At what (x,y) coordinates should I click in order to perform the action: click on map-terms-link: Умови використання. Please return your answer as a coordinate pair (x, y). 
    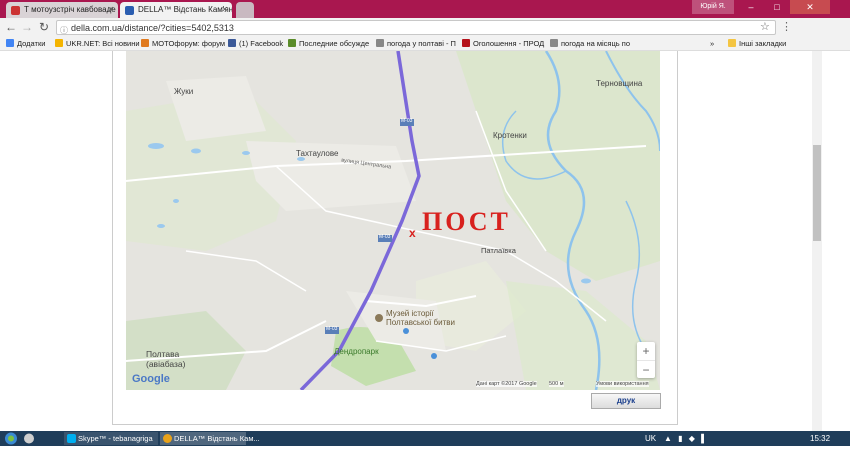
    Looking at the image, I should click on (622, 384).